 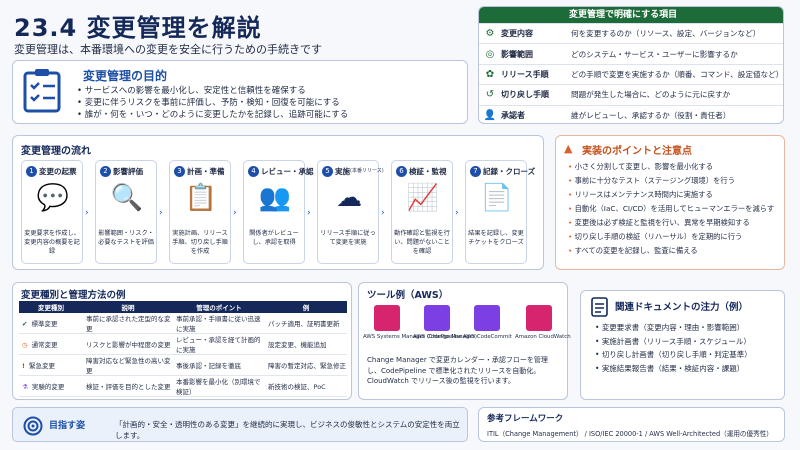 What do you see at coordinates (348, 238) in the screenshot?
I see `step-description: リリース手順に従って変更を実施` at bounding box center [348, 238].